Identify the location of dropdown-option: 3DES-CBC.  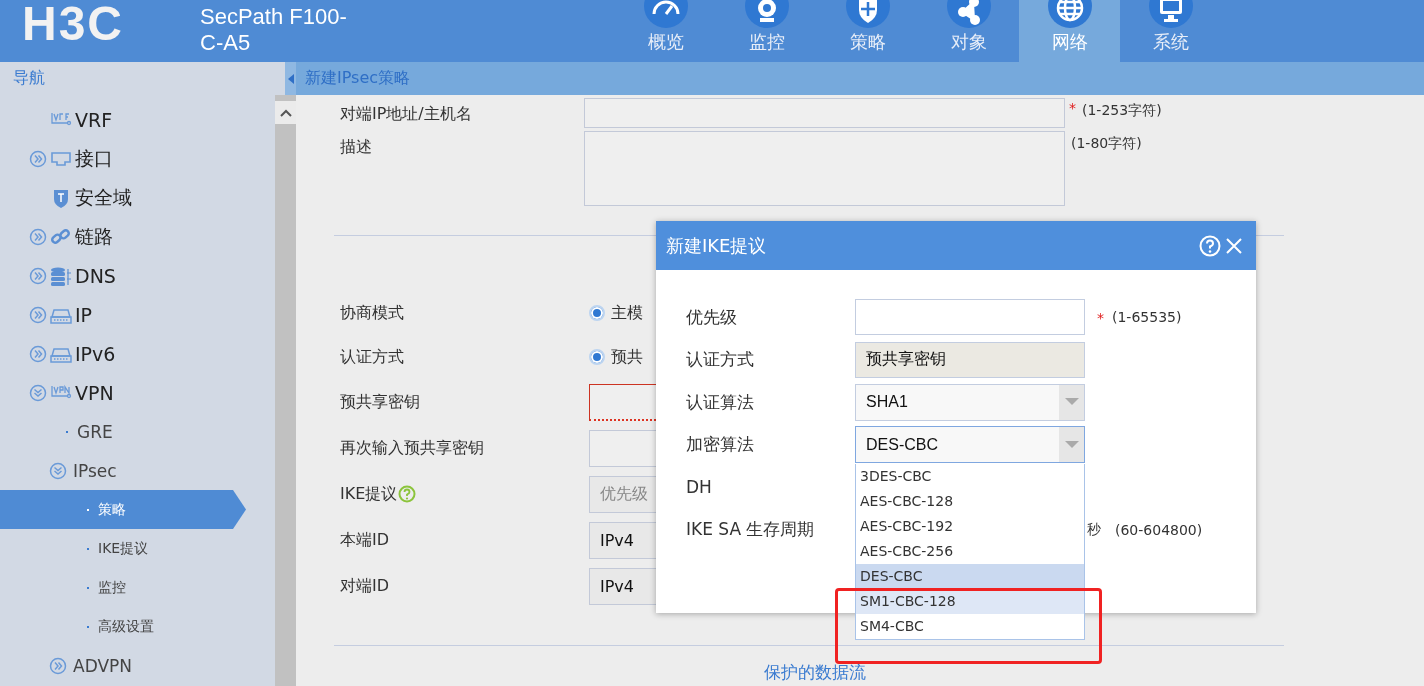
(970, 477).